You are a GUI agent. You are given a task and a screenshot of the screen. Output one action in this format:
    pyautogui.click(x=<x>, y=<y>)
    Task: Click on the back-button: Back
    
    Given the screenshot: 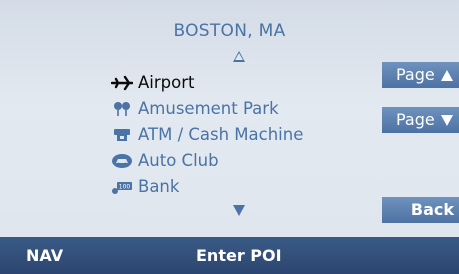 What is the action you would take?
    pyautogui.click(x=420, y=210)
    